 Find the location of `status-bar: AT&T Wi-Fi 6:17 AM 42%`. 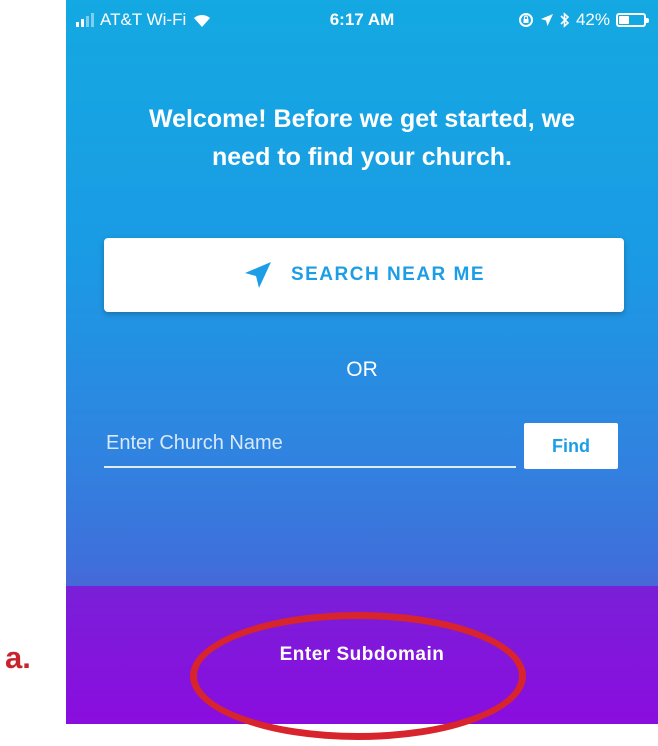

status-bar: AT&T Wi-Fi 6:17 AM 42% is located at coordinates (362, 20).